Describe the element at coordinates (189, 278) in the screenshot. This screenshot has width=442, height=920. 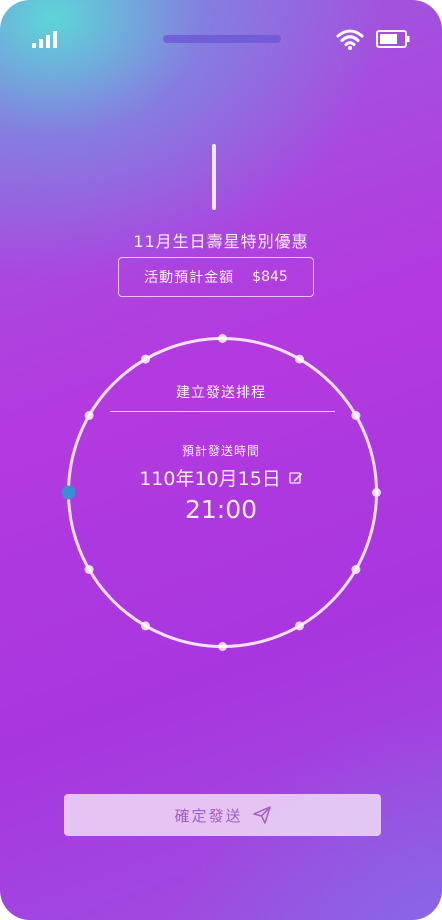
I see `amount-label: 活動預計金額` at that location.